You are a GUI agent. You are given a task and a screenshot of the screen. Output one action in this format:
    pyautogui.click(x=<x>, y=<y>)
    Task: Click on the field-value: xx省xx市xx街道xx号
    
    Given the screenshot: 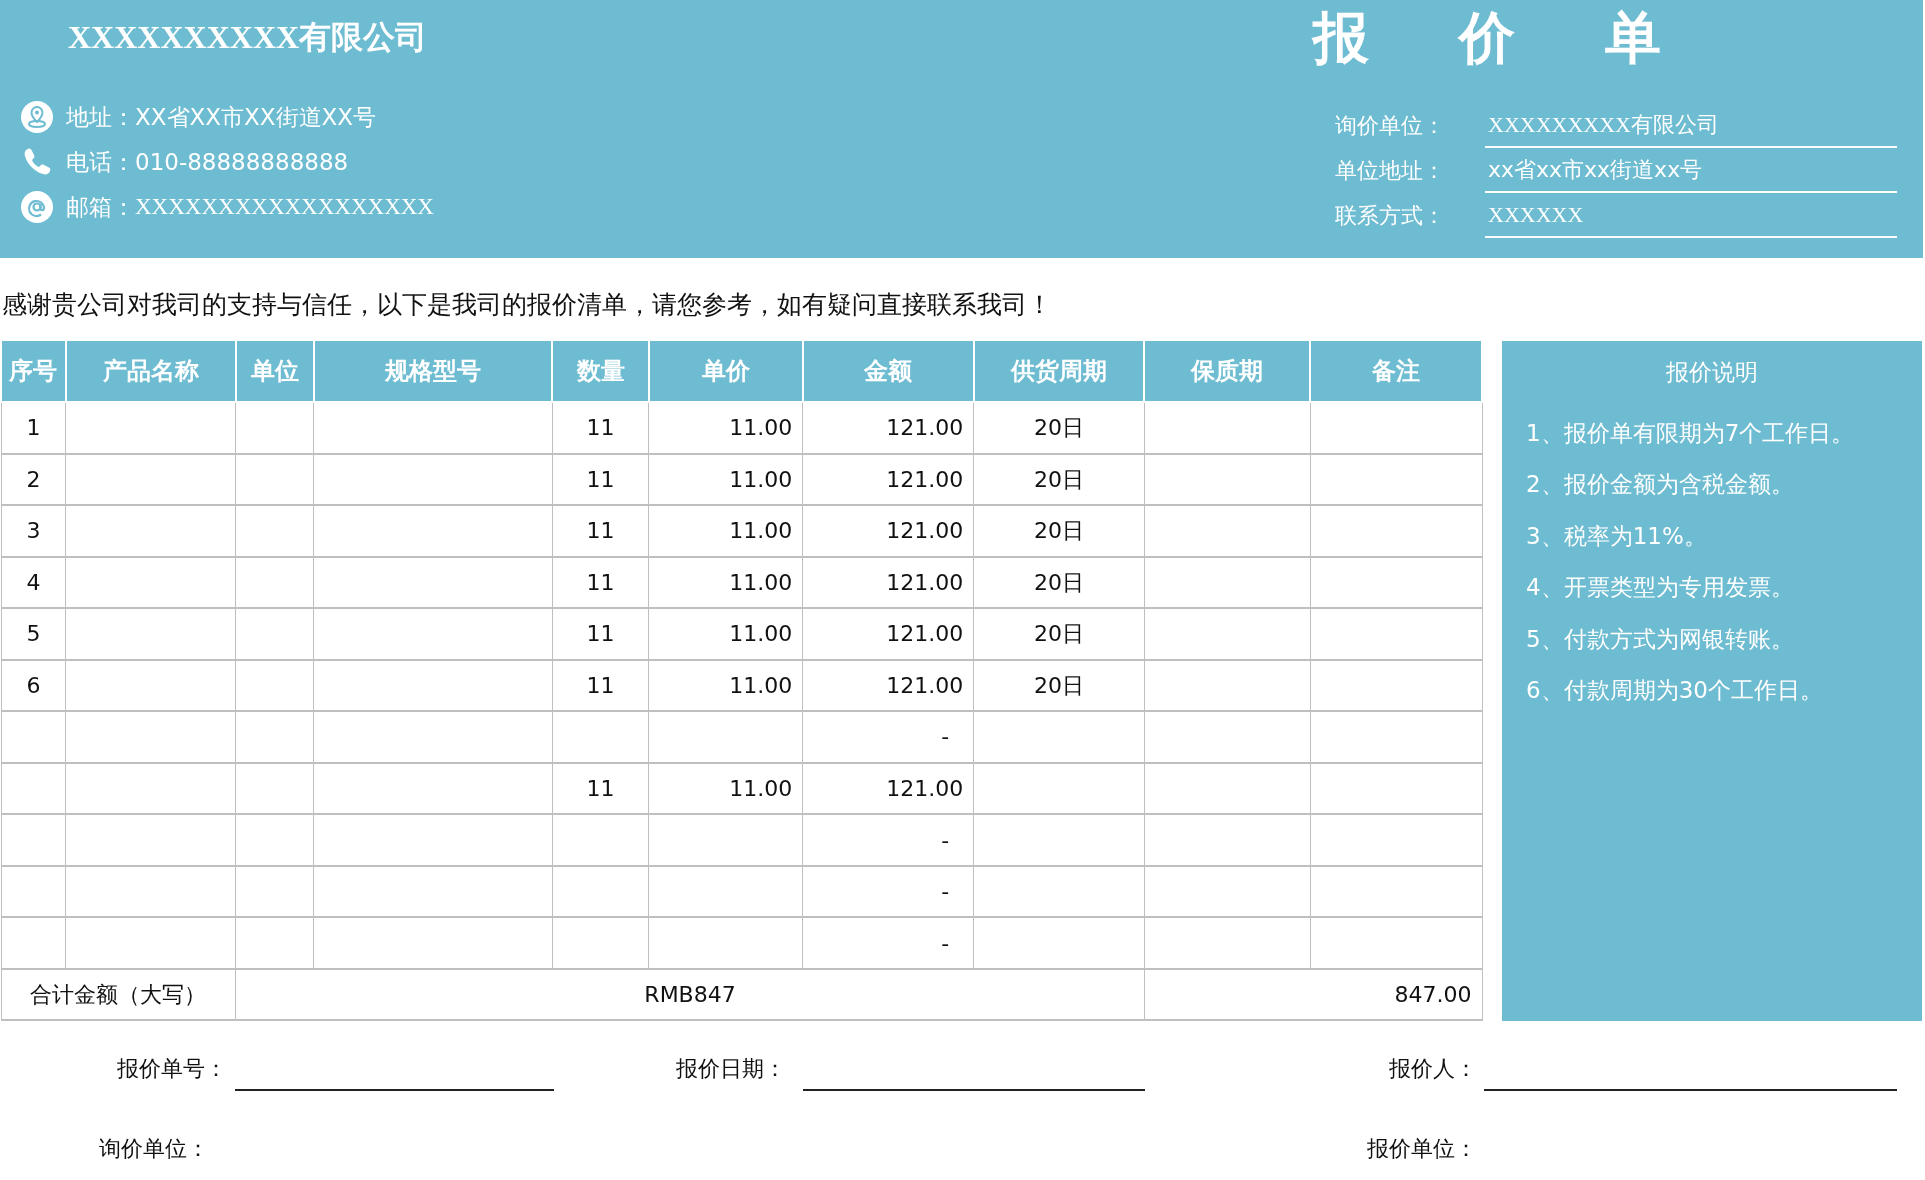 What is the action you would take?
    pyautogui.click(x=1691, y=173)
    